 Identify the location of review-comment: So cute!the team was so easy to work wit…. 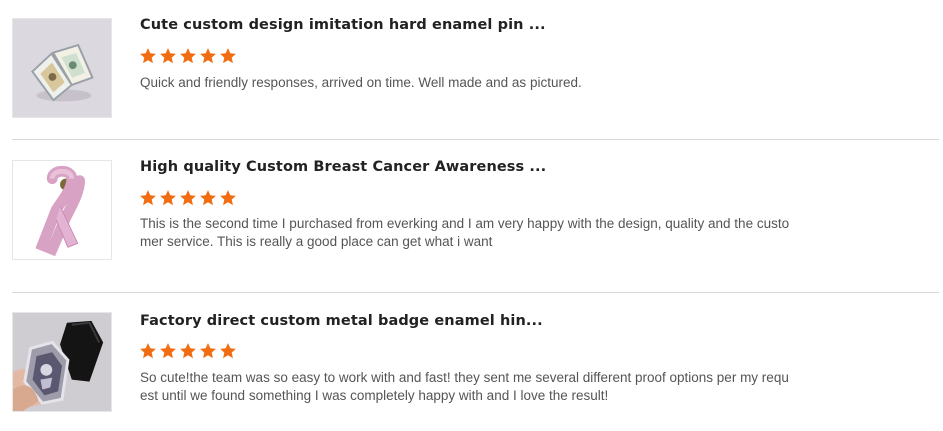
(464, 386).